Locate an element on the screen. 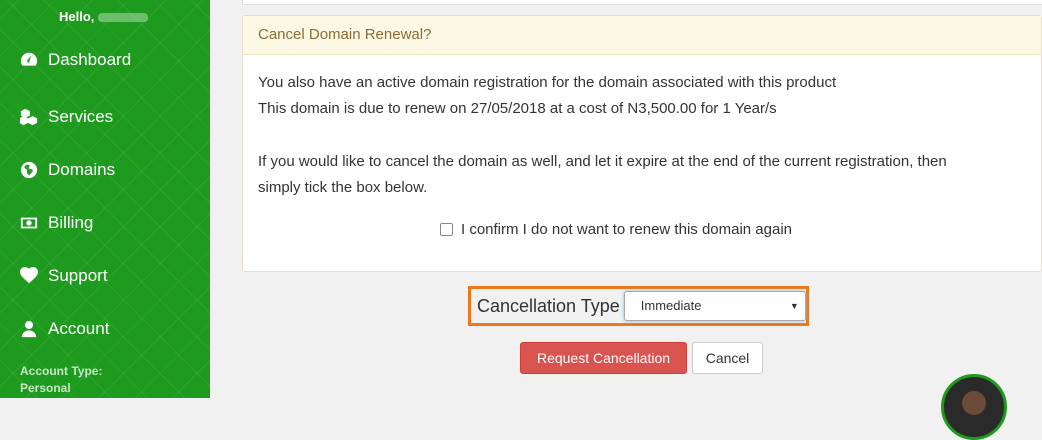 The image size is (1042, 440). sidebar-item-dashboard: Dashboard is located at coordinates (75, 60).